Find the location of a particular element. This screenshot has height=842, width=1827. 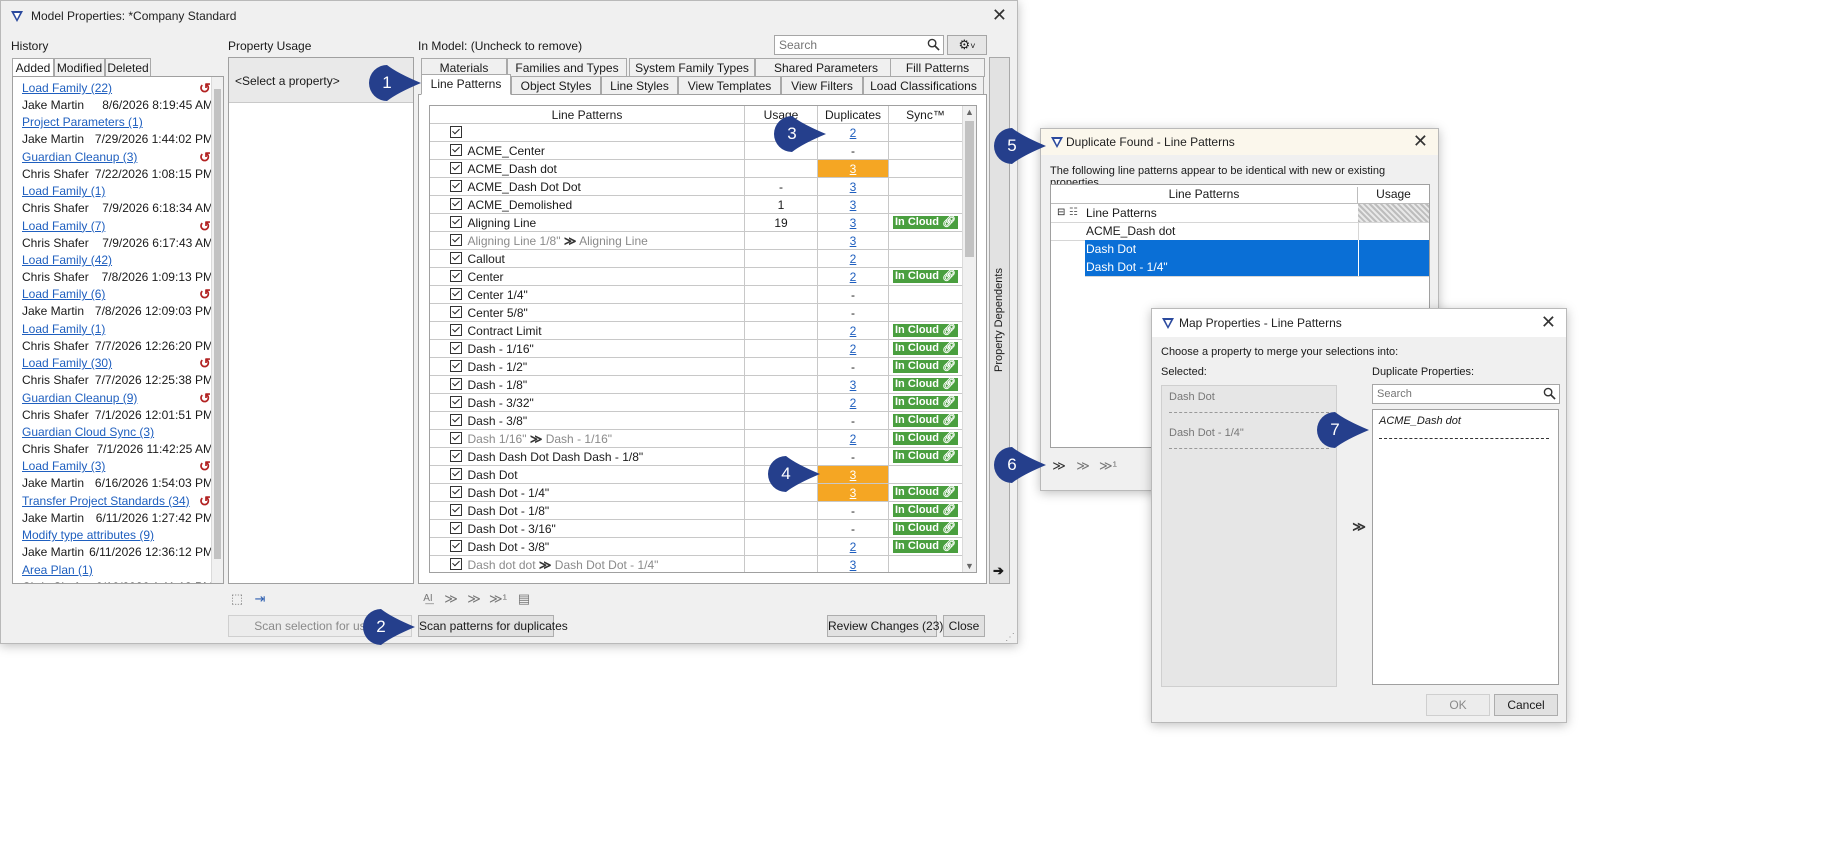

history-title: Area Plan (1) is located at coordinates (57, 570).